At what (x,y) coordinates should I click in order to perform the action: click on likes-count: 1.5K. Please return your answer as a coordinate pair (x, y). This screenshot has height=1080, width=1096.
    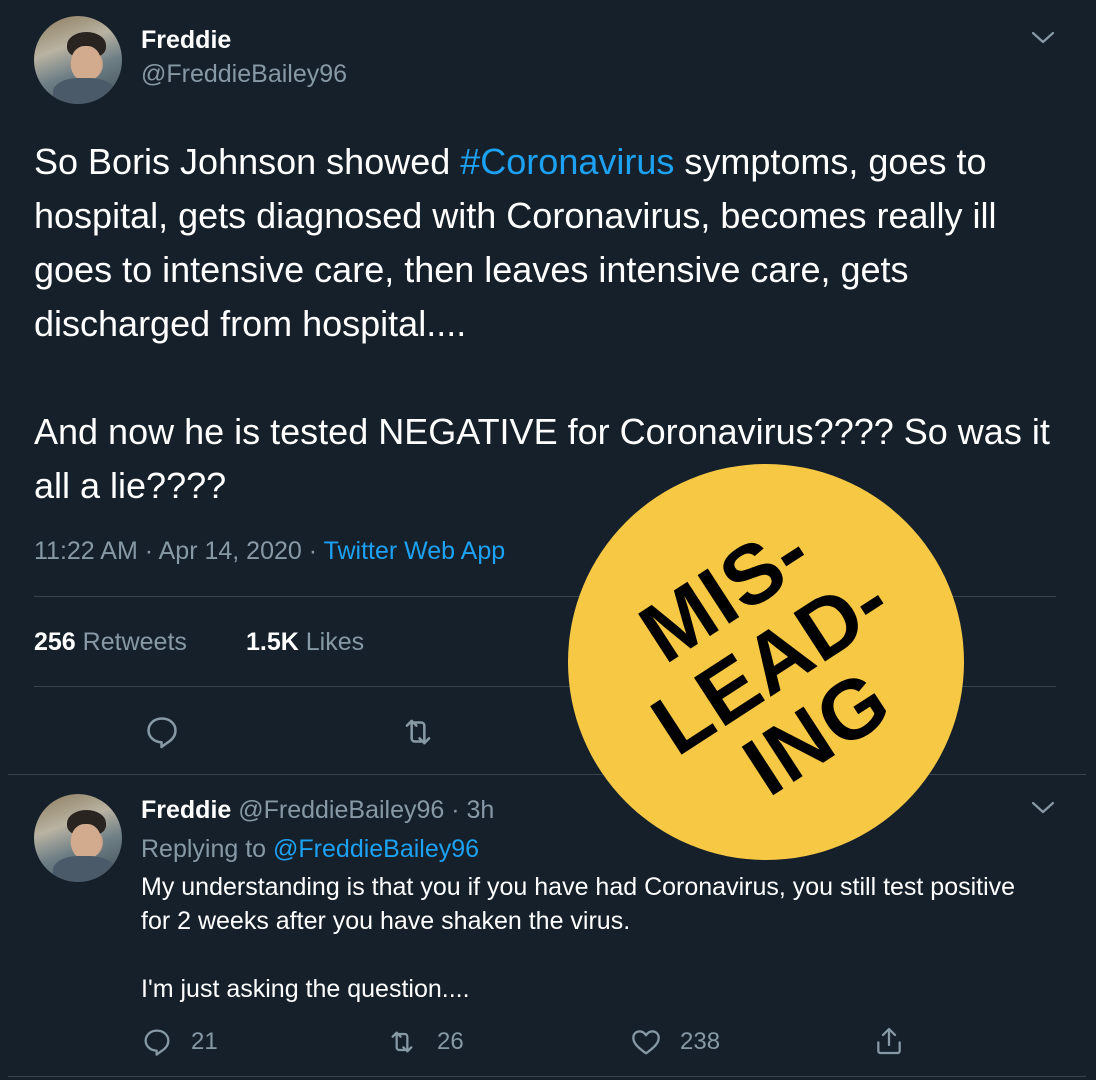
    Looking at the image, I should click on (272, 642).